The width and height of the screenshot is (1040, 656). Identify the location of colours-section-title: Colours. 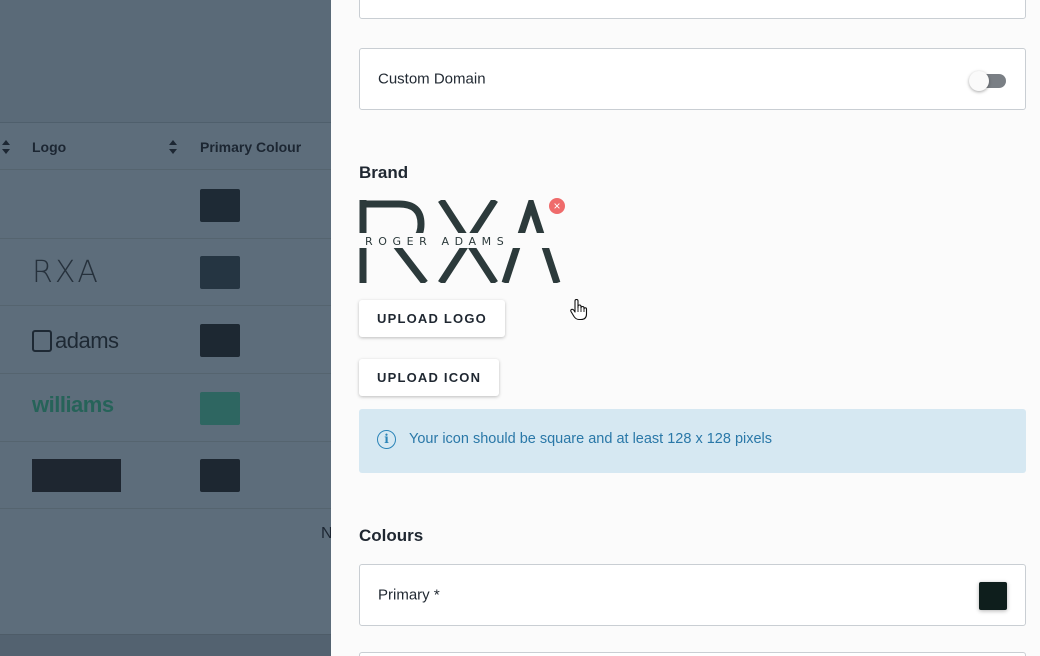
(391, 535).